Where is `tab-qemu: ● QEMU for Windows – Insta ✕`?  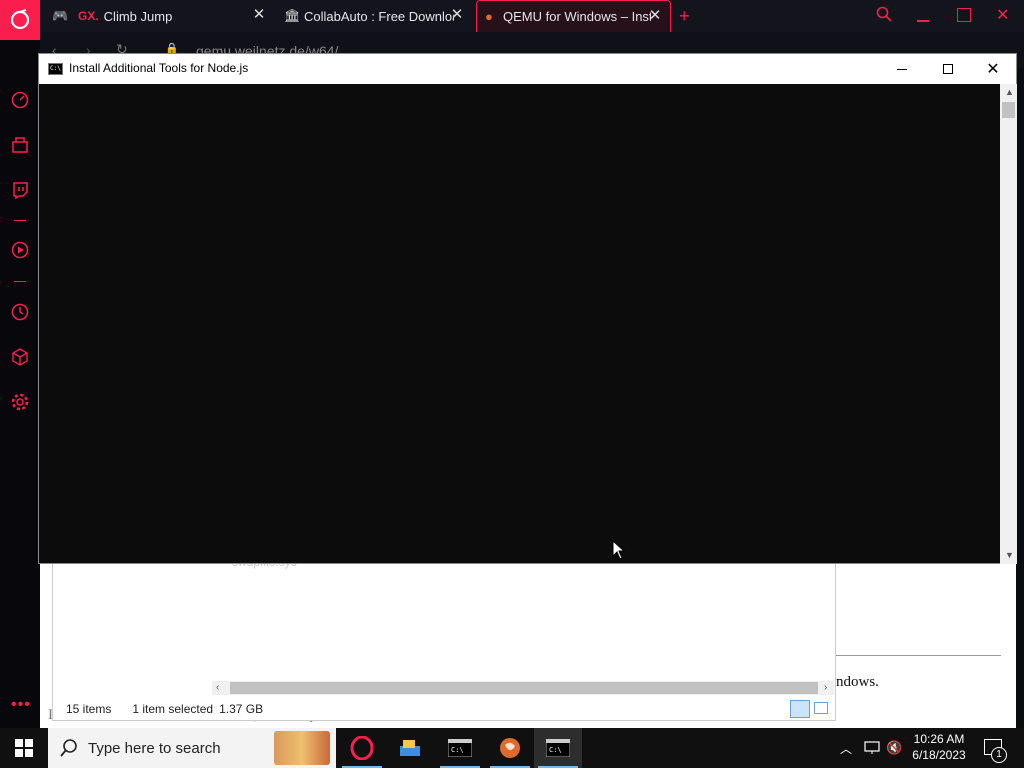 tab-qemu: ● QEMU for Windows – Insta ✕ is located at coordinates (573, 16).